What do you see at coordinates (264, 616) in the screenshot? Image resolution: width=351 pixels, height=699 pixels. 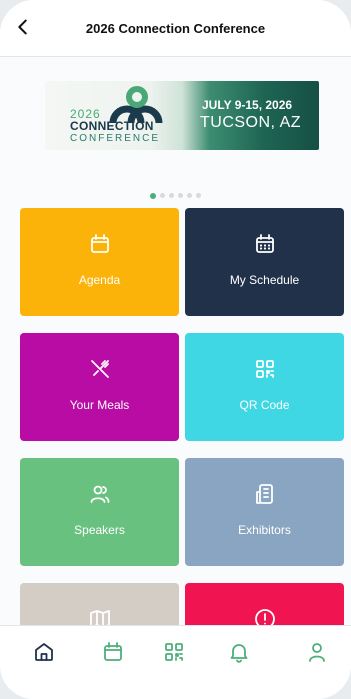 I see `alert-circle-icon` at bounding box center [264, 616].